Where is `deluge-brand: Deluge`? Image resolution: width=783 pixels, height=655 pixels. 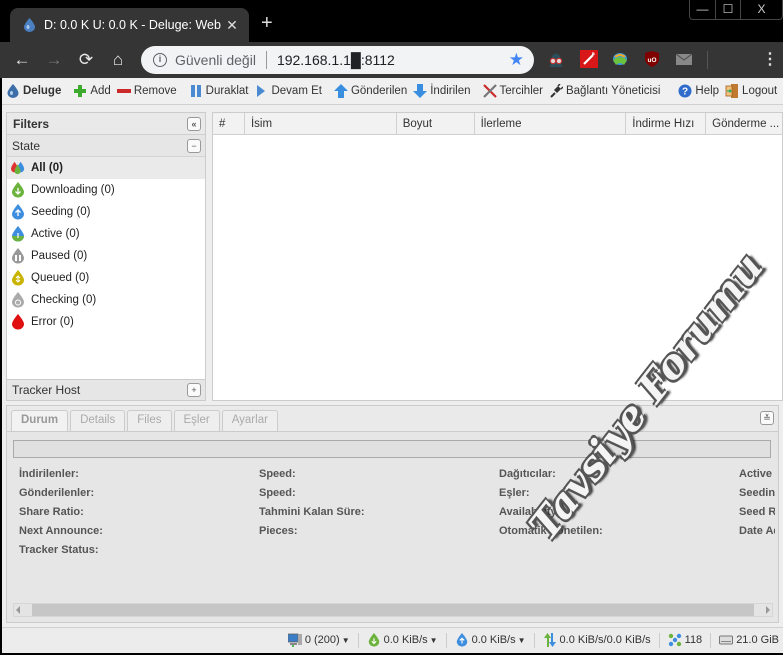 deluge-brand: Deluge is located at coordinates (33, 91).